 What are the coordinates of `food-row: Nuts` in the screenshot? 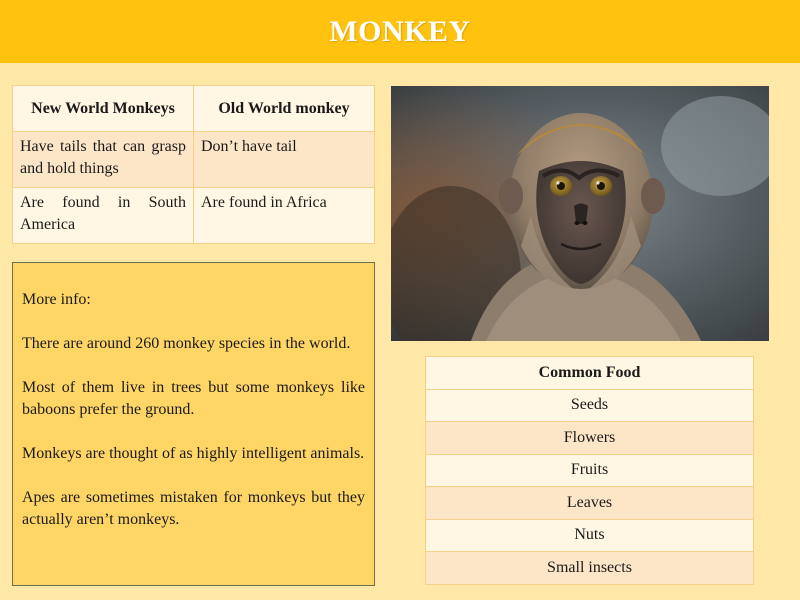 It's located at (589, 535).